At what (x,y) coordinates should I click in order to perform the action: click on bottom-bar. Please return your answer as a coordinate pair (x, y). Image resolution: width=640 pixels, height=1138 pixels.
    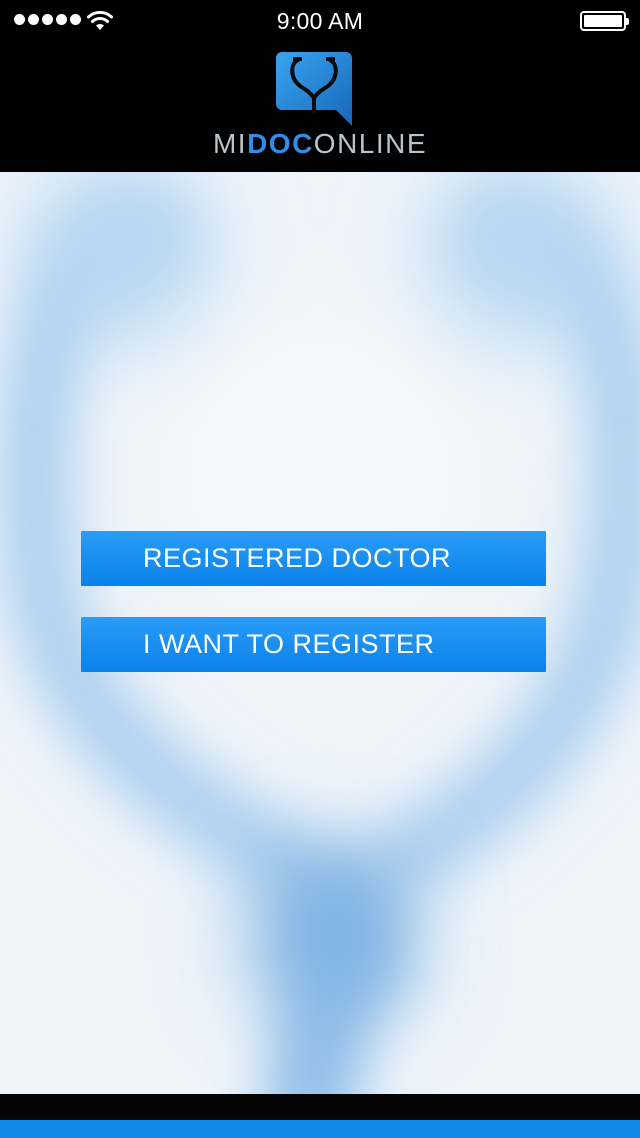
    Looking at the image, I should click on (320, 1107).